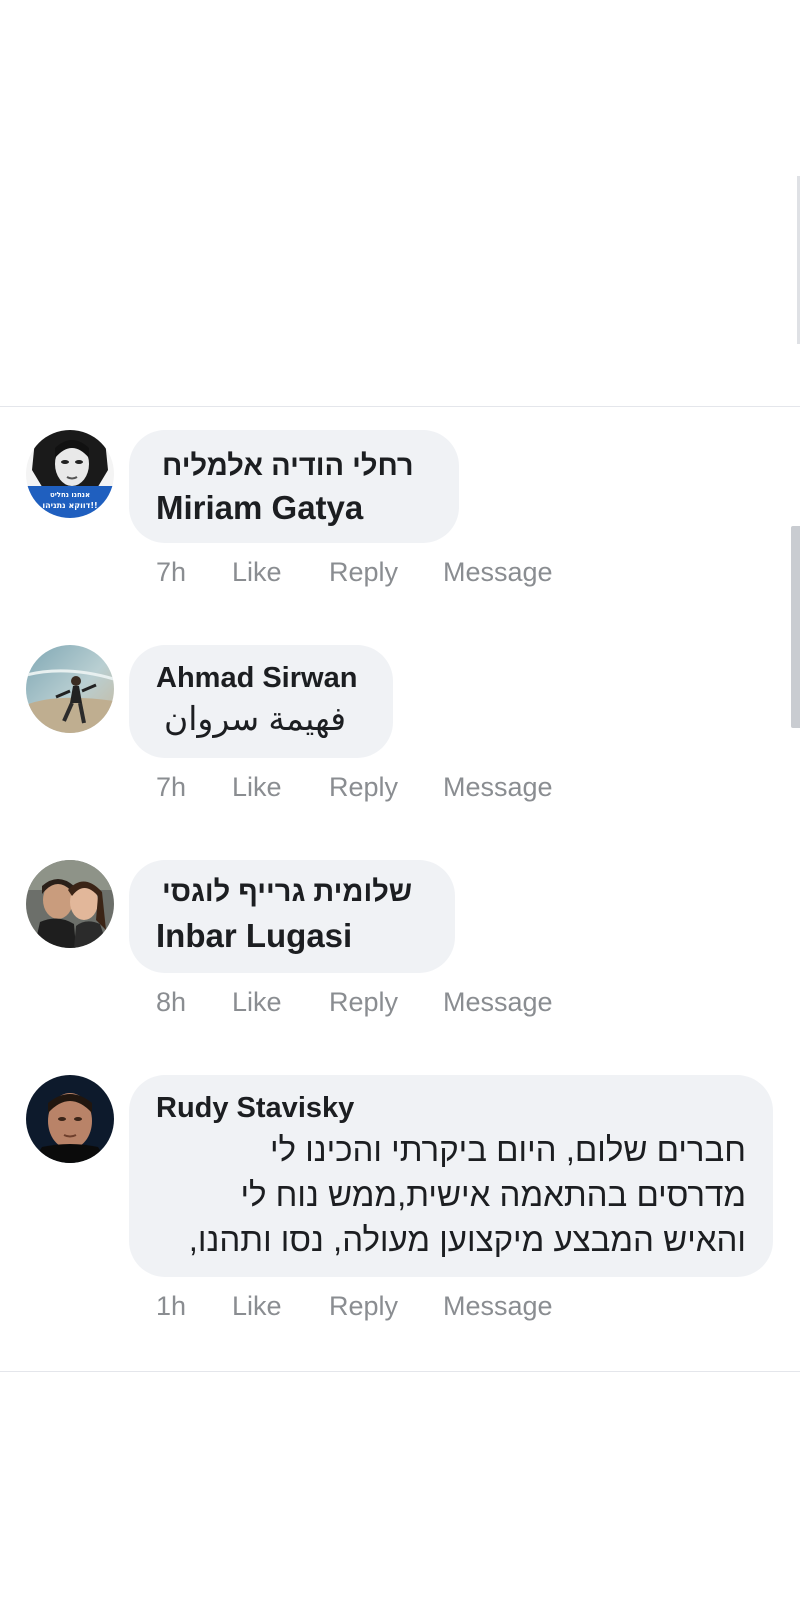  What do you see at coordinates (256, 678) in the screenshot?
I see `comment-author: Ahmad Sirwan` at bounding box center [256, 678].